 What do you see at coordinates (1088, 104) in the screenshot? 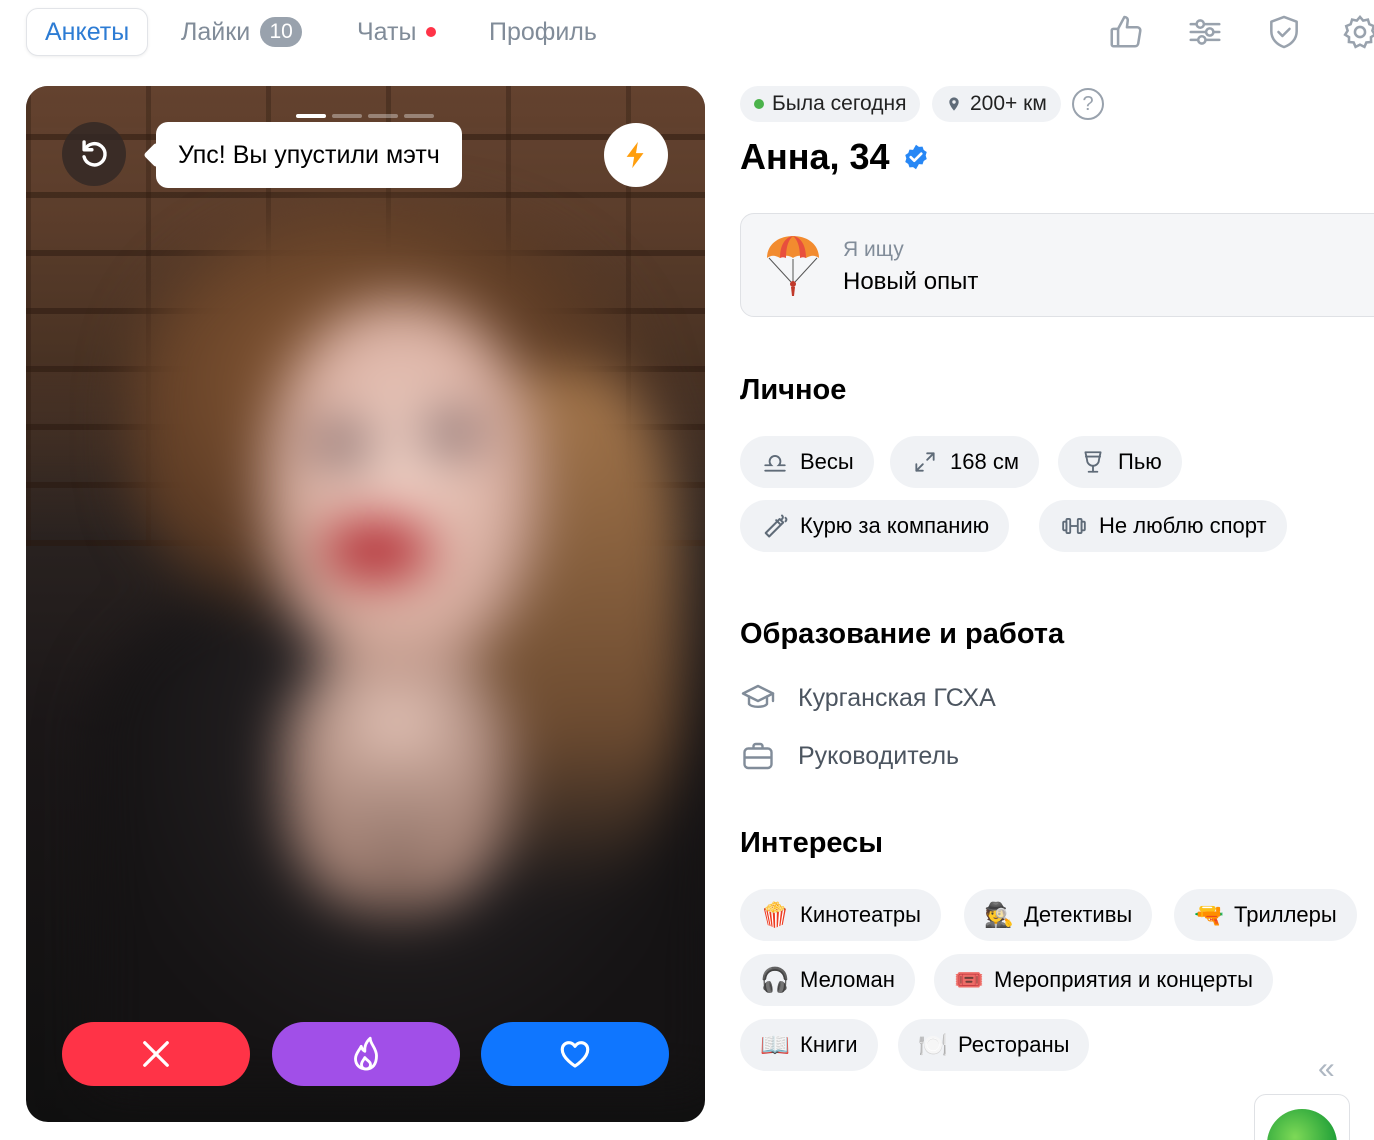
I see `help-icon: ?` at bounding box center [1088, 104].